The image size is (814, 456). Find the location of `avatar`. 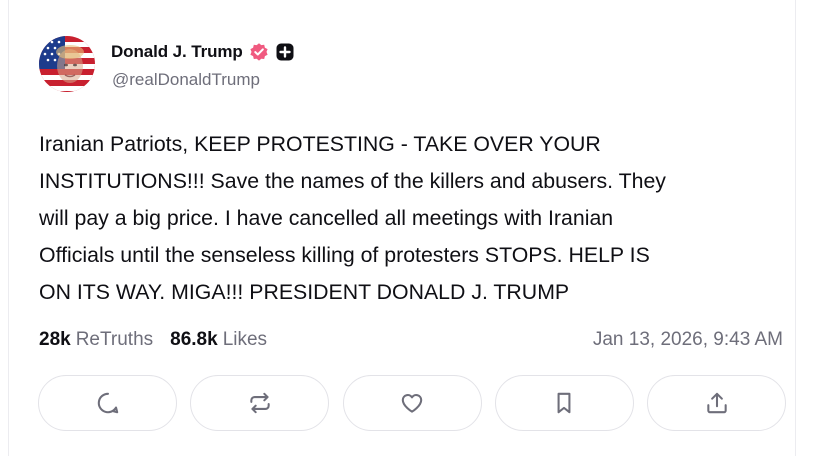

avatar is located at coordinates (67, 64).